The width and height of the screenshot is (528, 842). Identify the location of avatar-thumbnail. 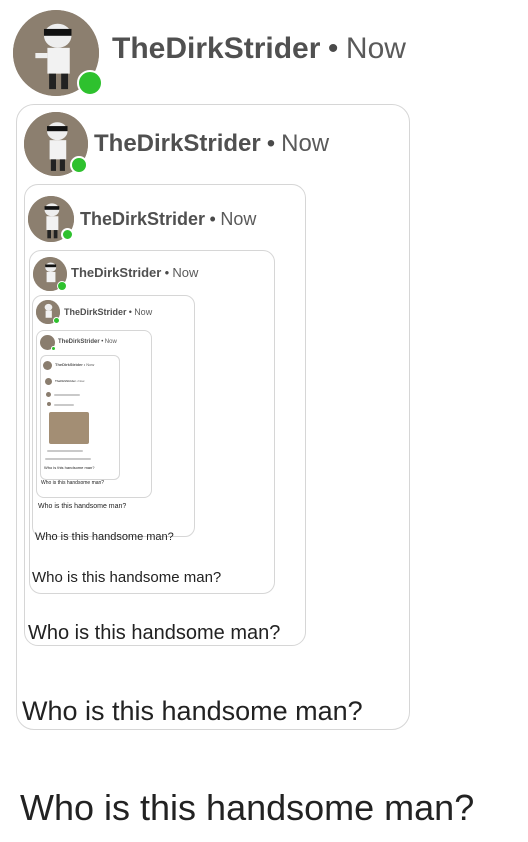
(69, 428).